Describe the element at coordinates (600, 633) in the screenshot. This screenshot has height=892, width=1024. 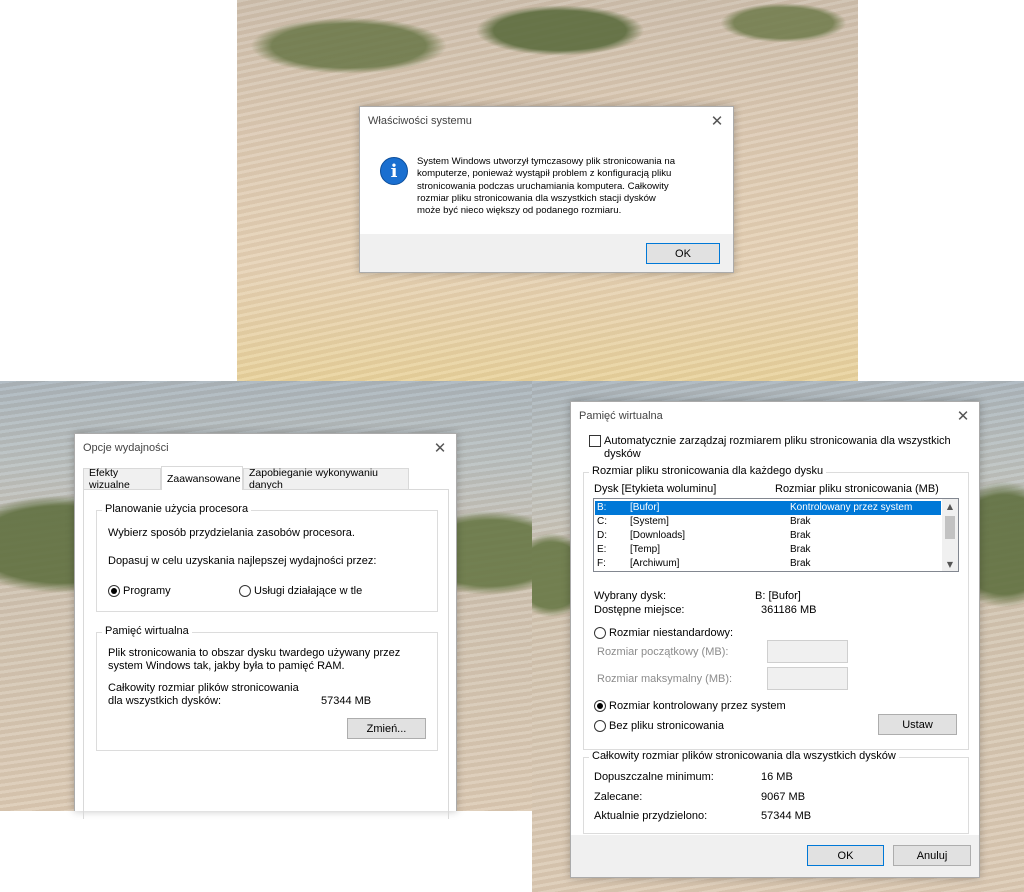
I see `custom-size-radio` at that location.